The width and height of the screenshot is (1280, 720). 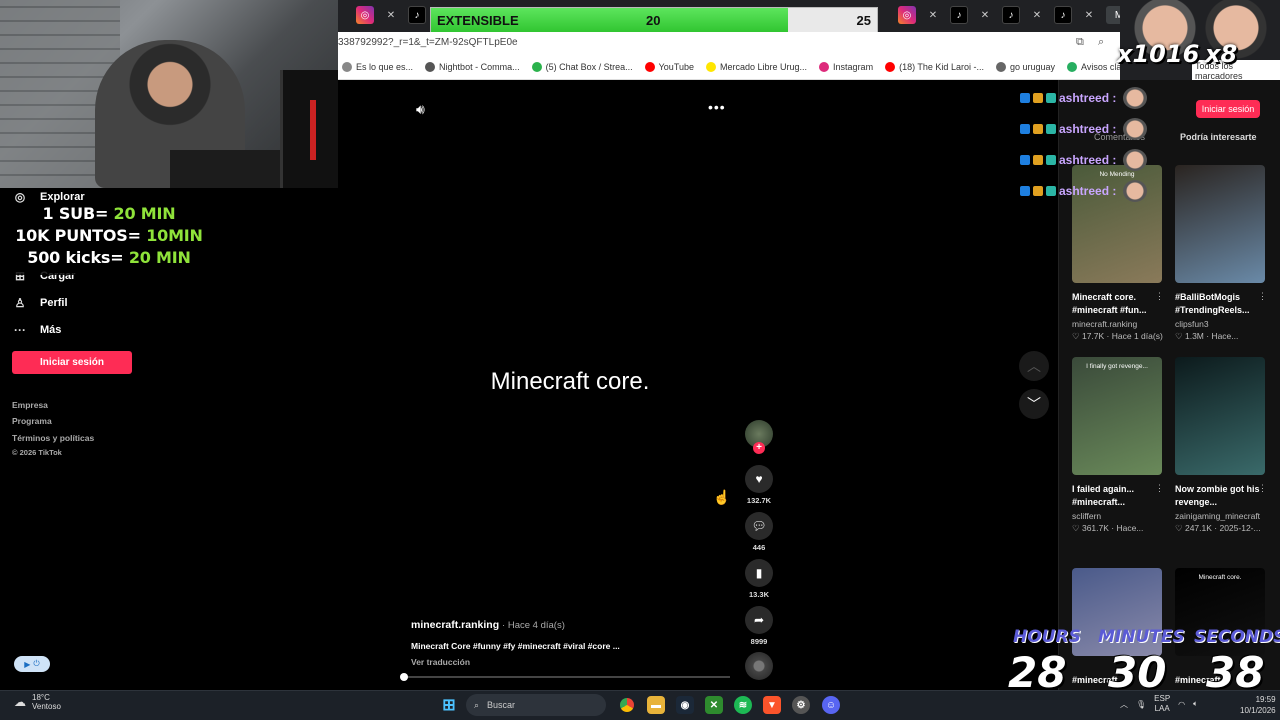 What do you see at coordinates (714, 705) in the screenshot?
I see `xbox-icon: ✕` at bounding box center [714, 705].